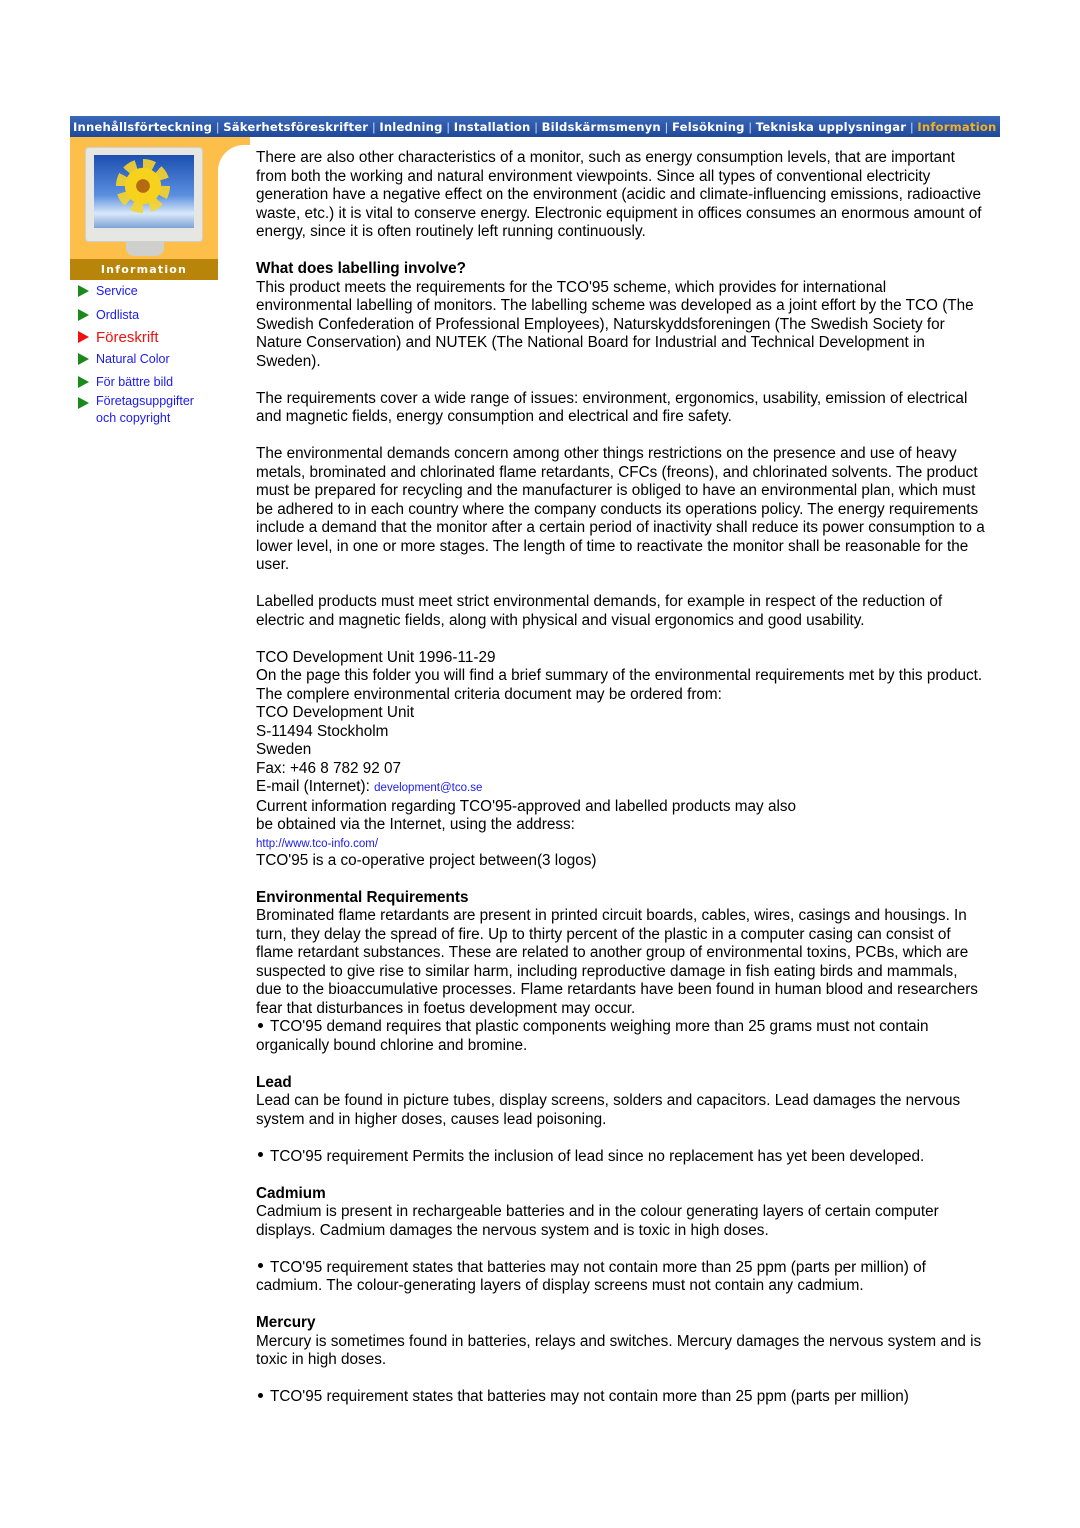 The width and height of the screenshot is (1080, 1528). Describe the element at coordinates (153, 291) in the screenshot. I see `sidebar-item-service: Service` at that location.